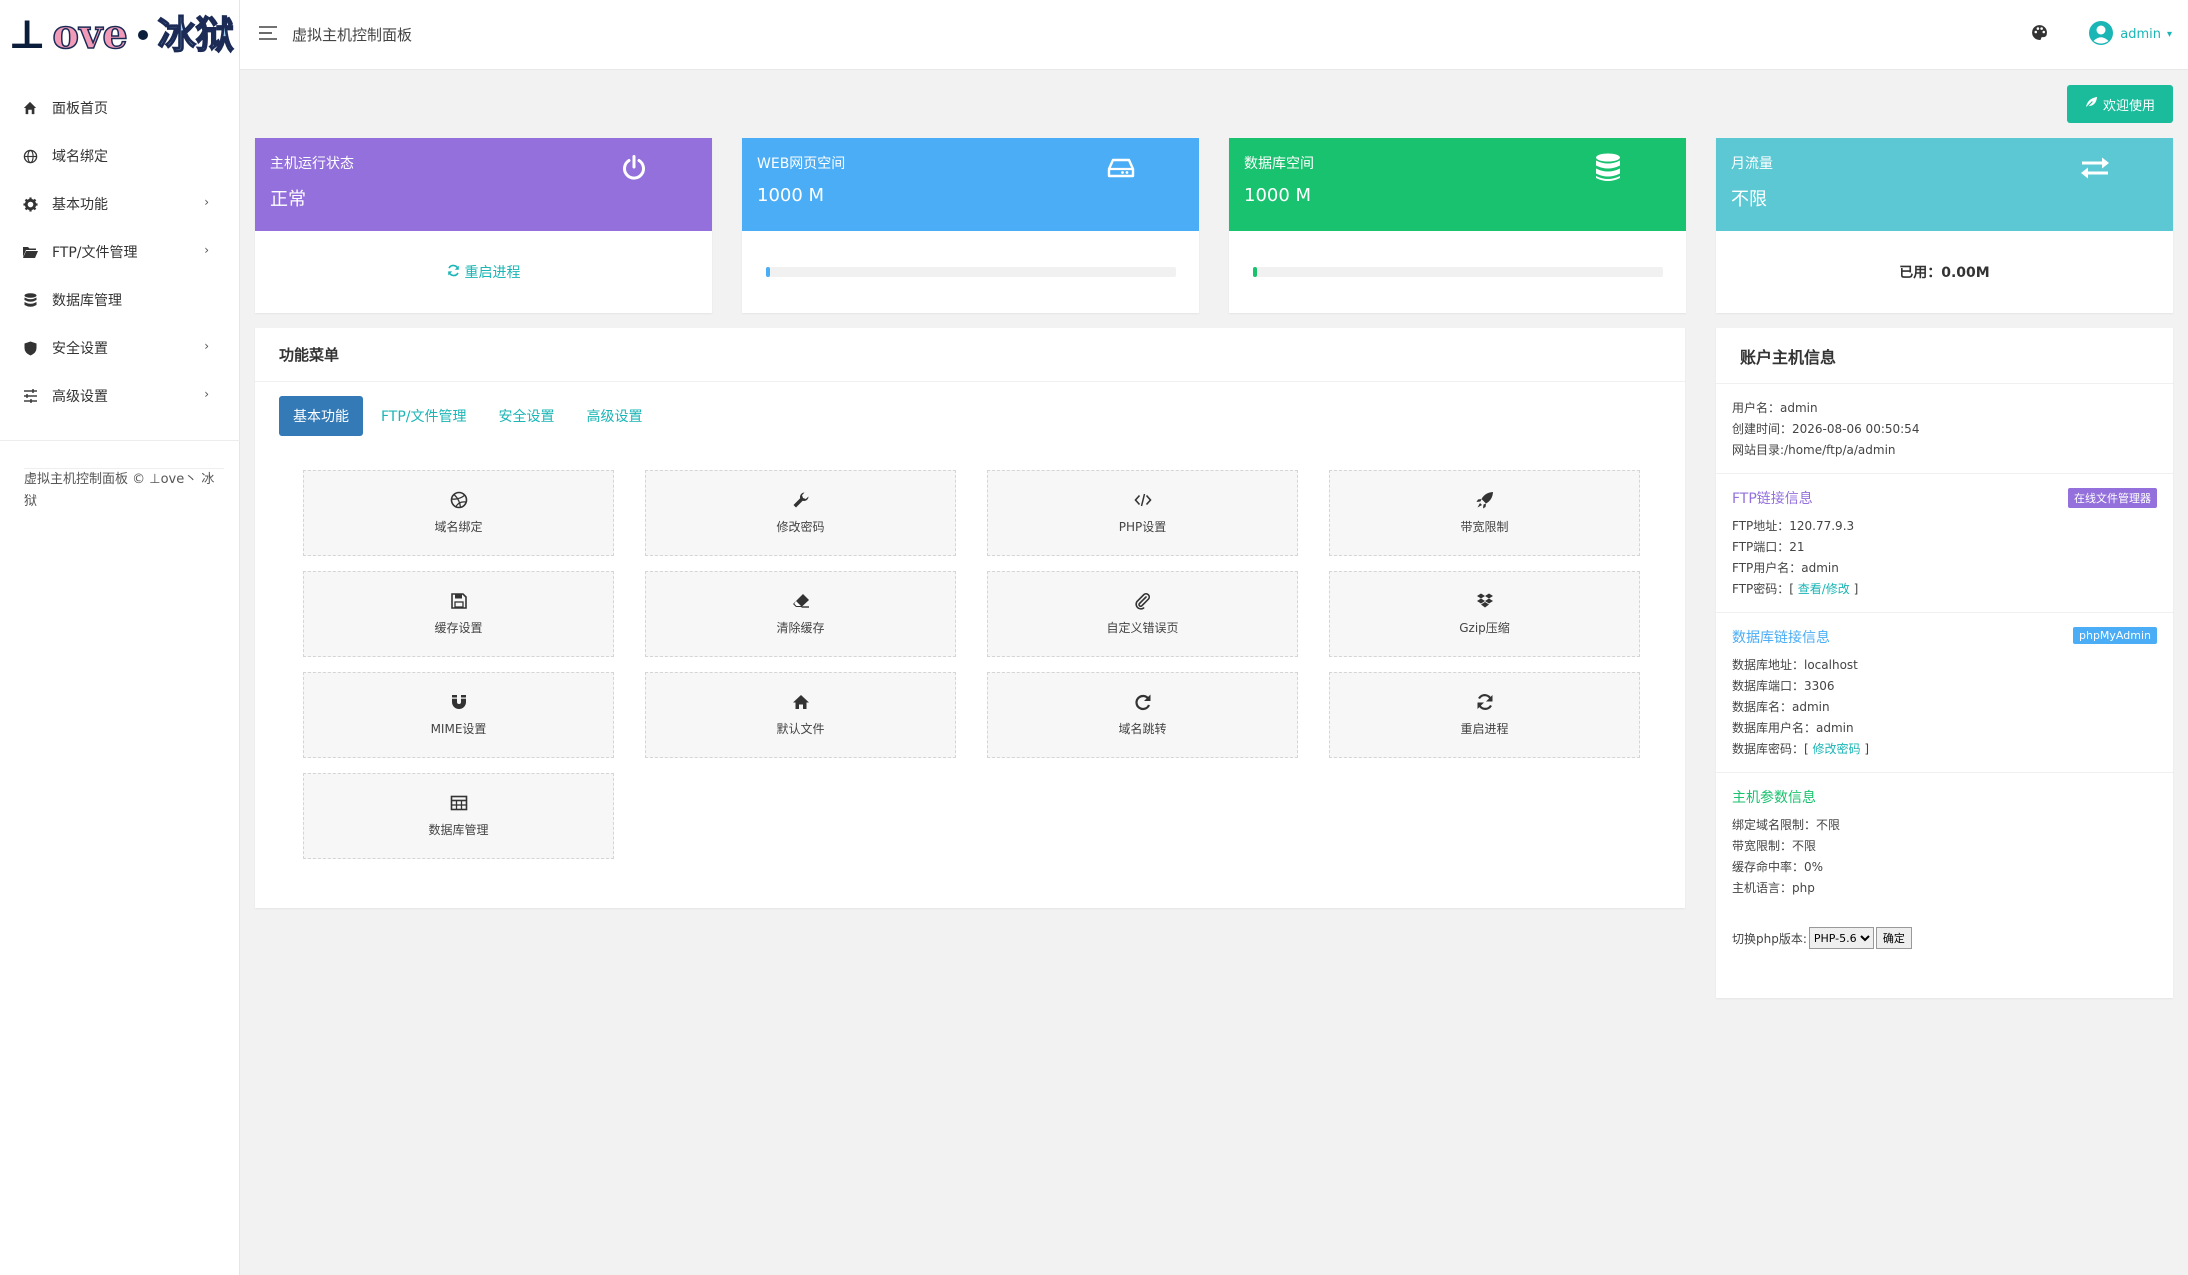 The width and height of the screenshot is (2188, 1275). I want to click on db-space-progress, so click(1457, 272).